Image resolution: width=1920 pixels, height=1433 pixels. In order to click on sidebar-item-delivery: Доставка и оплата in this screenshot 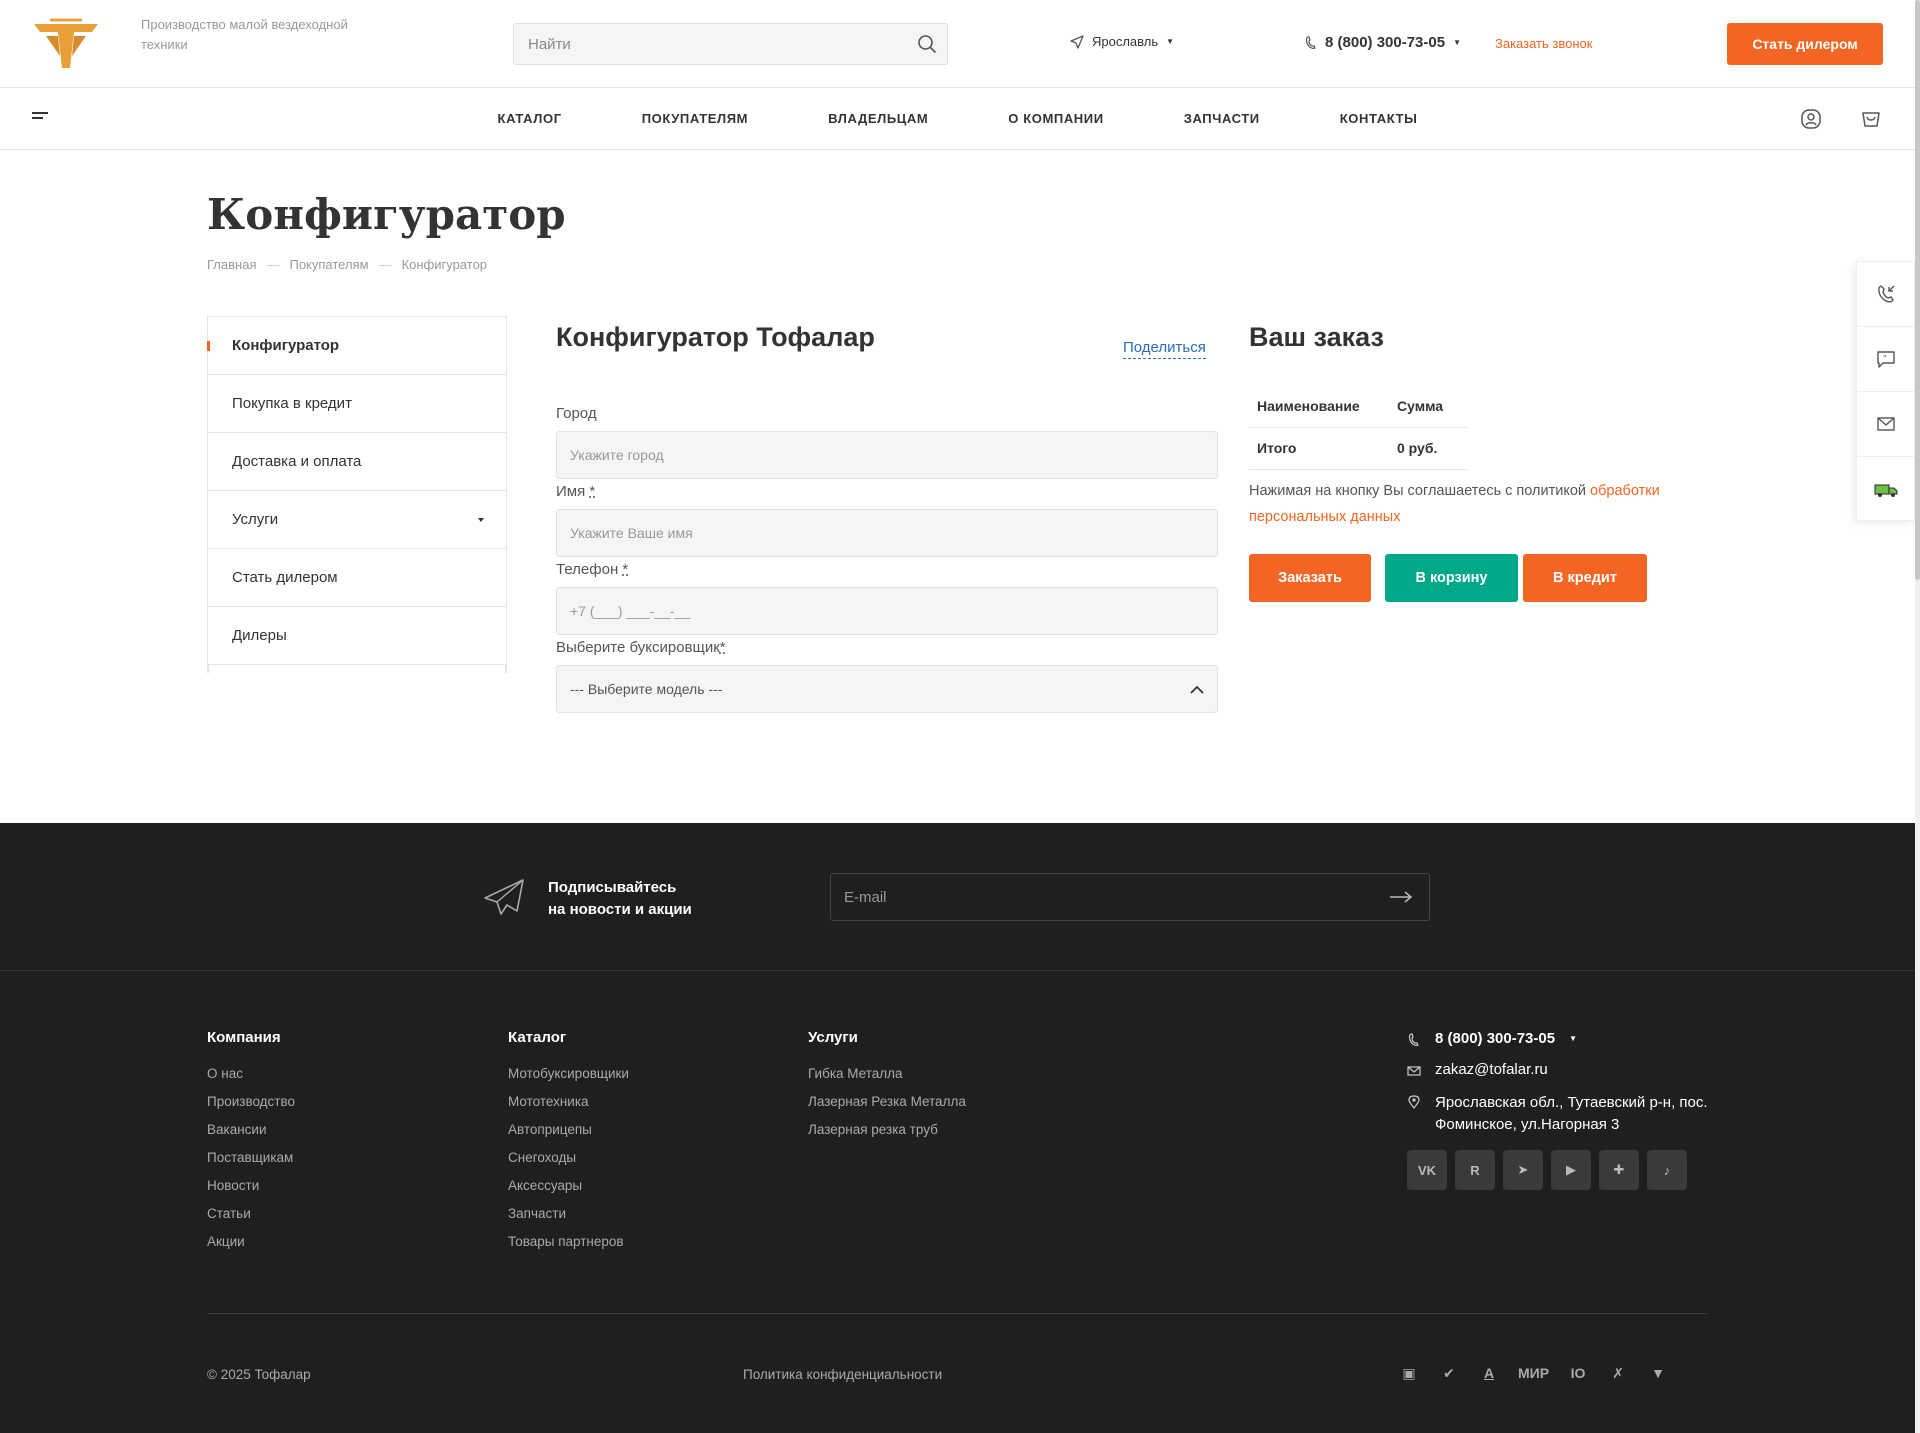, I will do `click(357, 462)`.